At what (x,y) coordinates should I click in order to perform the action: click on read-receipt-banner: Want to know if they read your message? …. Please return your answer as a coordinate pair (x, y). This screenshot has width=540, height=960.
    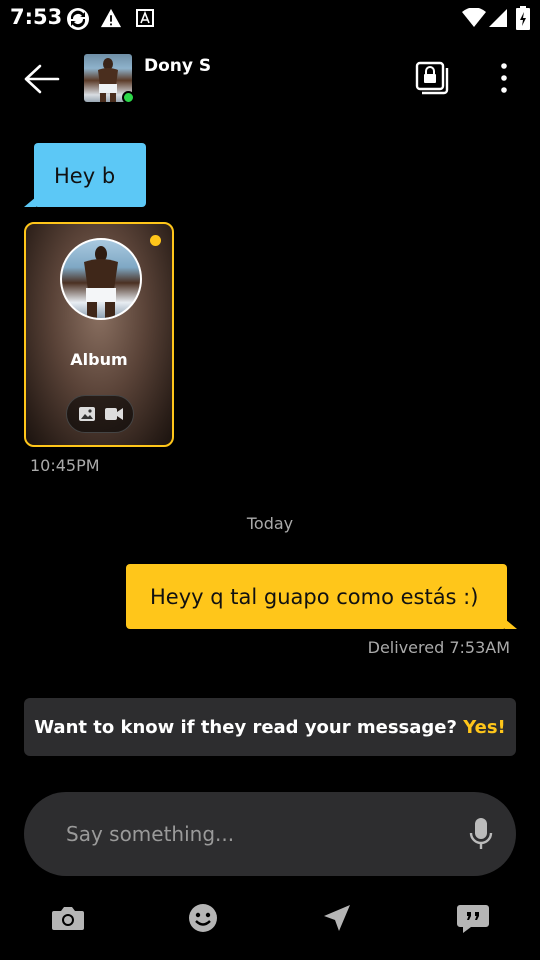
    Looking at the image, I should click on (270, 727).